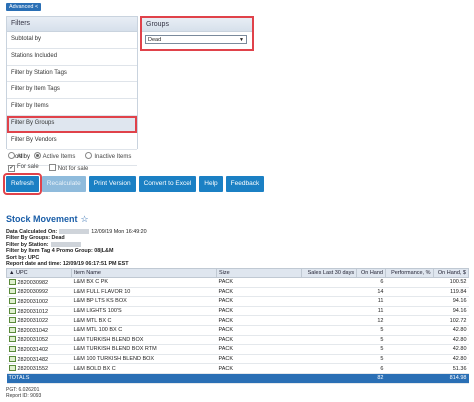 This screenshot has width=474, height=402. I want to click on cell-text: 5, so click(382, 359).